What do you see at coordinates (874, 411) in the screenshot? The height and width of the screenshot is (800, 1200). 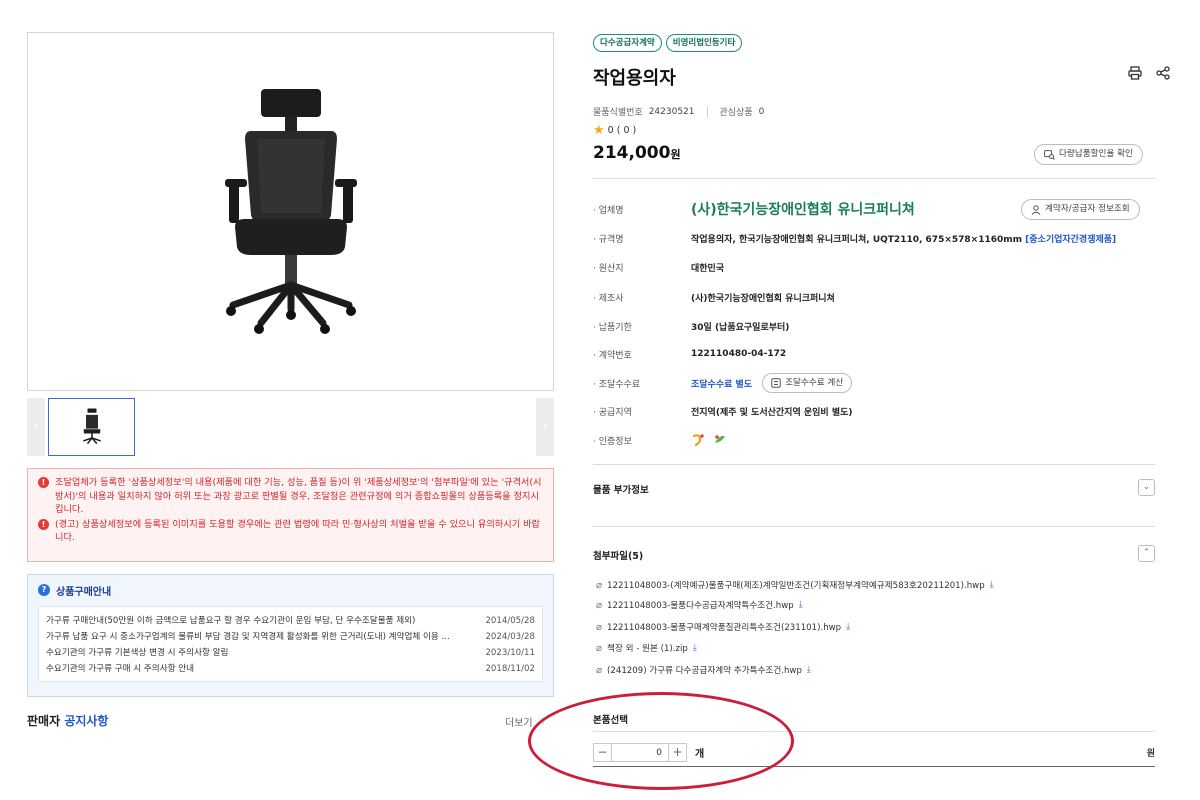 I see `spec-region: · 공급지역 전지역(제주 및 도서산간지역 운임비 별도)` at bounding box center [874, 411].